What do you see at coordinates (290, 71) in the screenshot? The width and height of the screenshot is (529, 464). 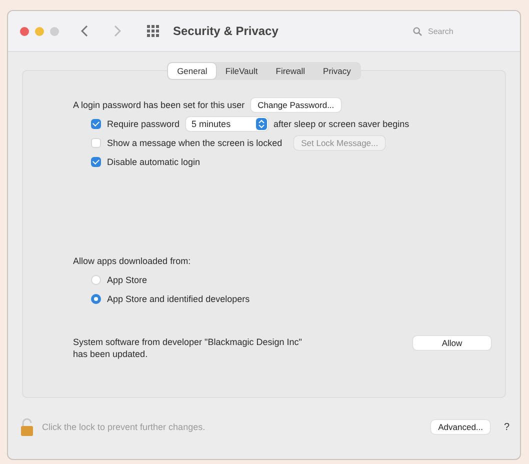 I see `tab: Firewall` at bounding box center [290, 71].